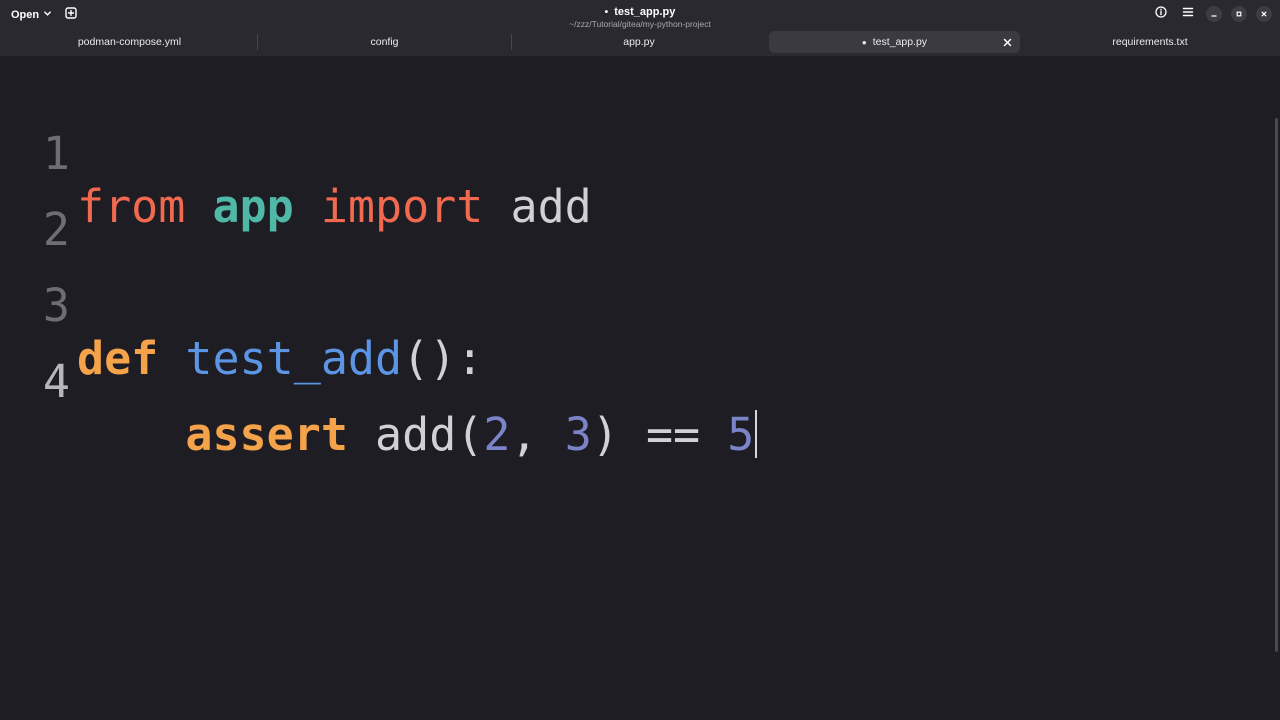 Image resolution: width=1280 pixels, height=720 pixels. What do you see at coordinates (741, 434) in the screenshot?
I see `number-literal: 5` at bounding box center [741, 434].